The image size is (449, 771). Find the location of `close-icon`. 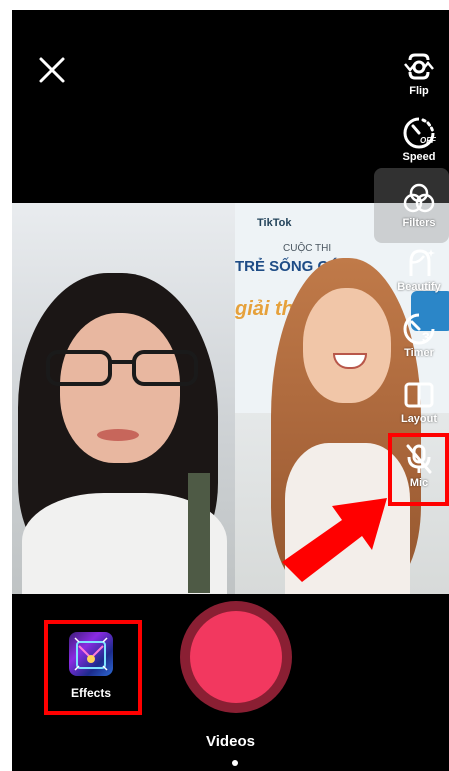

close-icon is located at coordinates (52, 70).